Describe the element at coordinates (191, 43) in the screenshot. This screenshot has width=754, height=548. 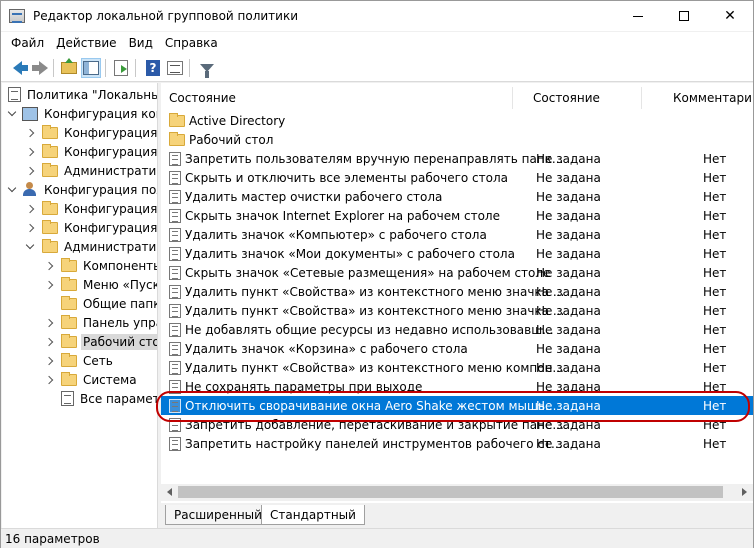
I see `menu-help: Справка` at that location.